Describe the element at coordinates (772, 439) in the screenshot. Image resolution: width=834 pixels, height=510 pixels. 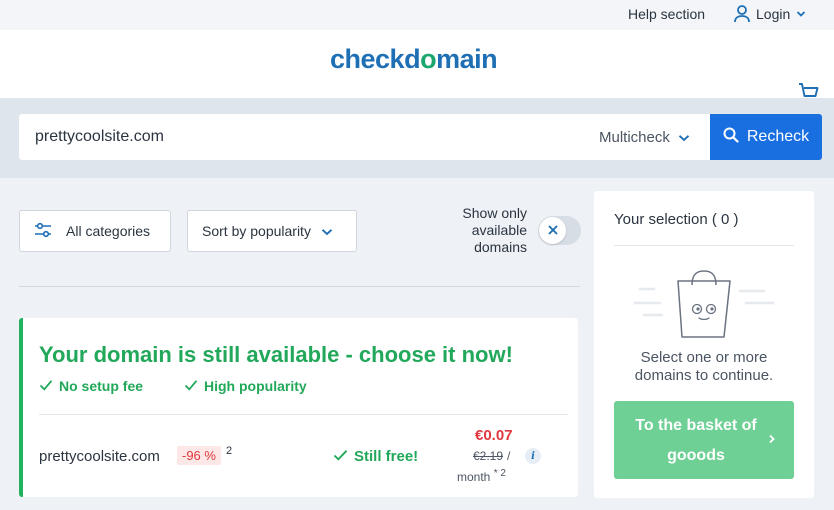
I see `chevron-right-icon` at that location.